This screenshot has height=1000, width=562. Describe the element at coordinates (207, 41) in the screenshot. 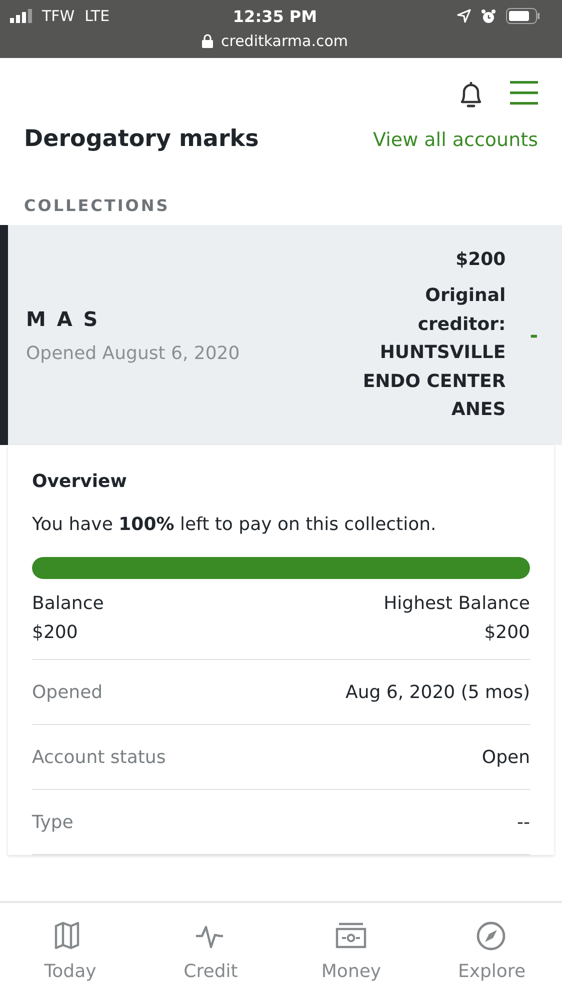

I see `lock-icon` at that location.